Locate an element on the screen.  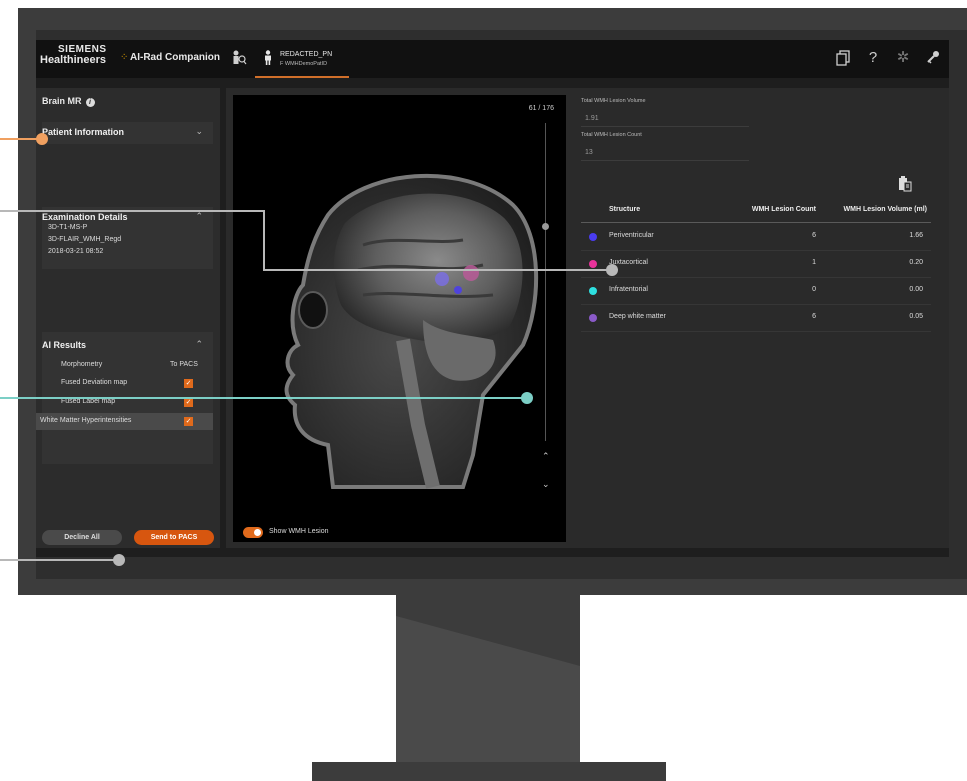
callout-patient-info-marker is located at coordinates (42, 139).